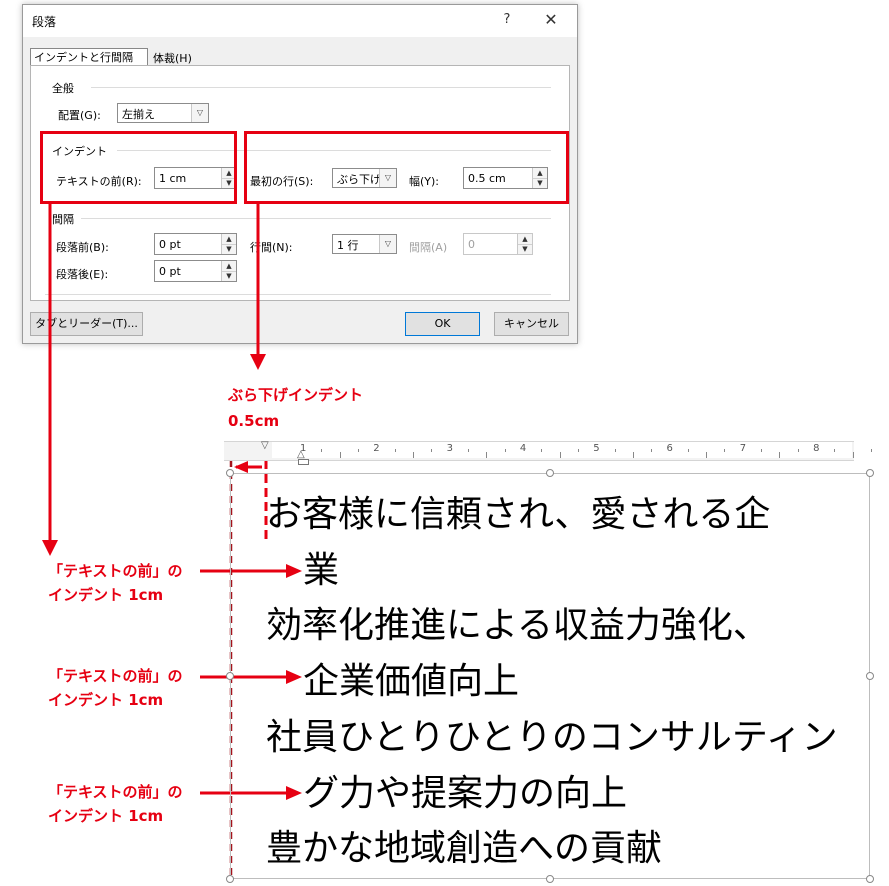 The width and height of the screenshot is (889, 886). Describe the element at coordinates (115, 571) in the screenshot. I see `before-text-annotation-1-line1: 「テキストの前」の` at that location.